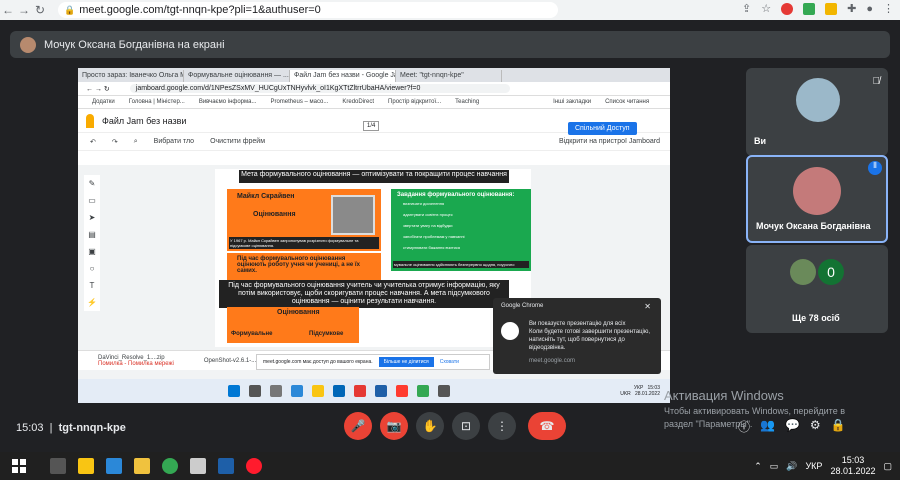 Image resolution: width=900 pixels, height=480 pixels. What do you see at coordinates (609, 141) in the screenshot?
I see `open-device-label: Відкрити на пристрої Jamboard` at bounding box center [609, 141].